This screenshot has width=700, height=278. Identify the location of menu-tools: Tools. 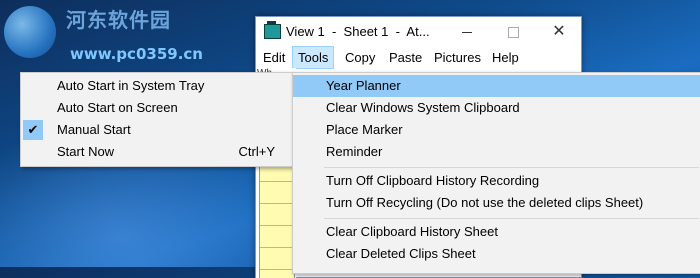
(313, 57).